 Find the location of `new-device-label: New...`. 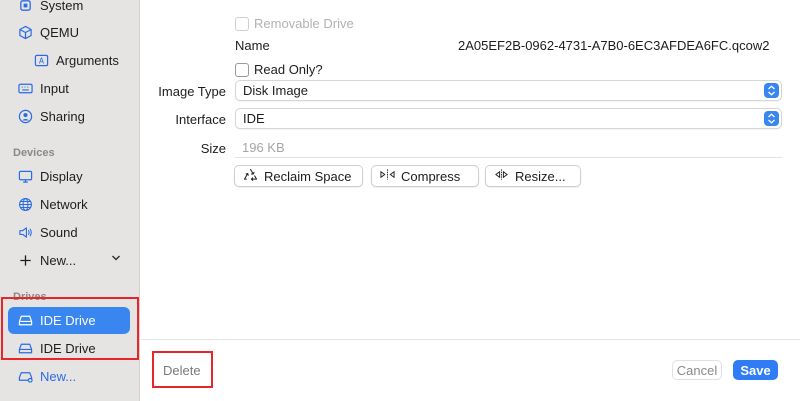

new-device-label: New... is located at coordinates (58, 260).